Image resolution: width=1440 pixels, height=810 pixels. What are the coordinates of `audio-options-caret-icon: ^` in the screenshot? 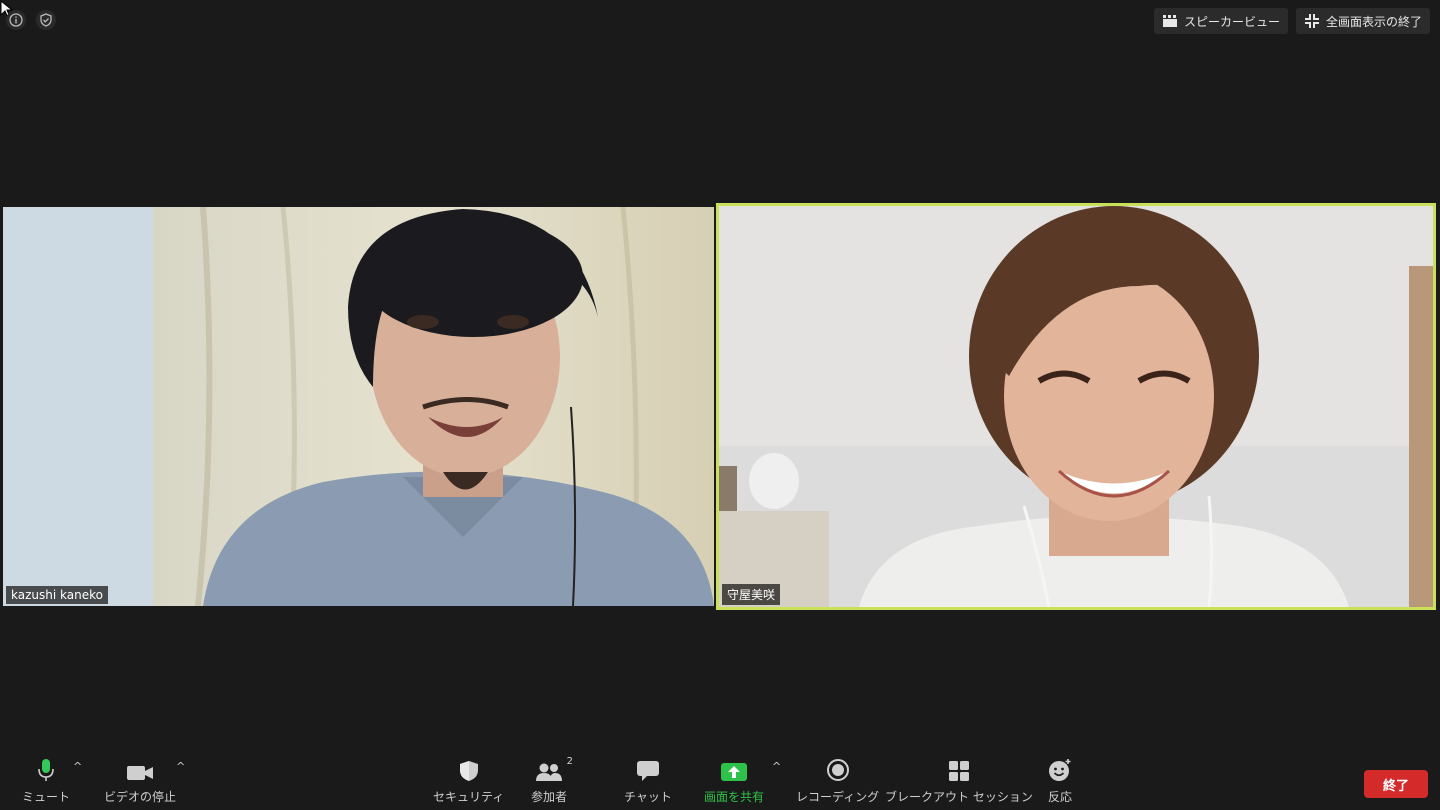 It's located at (77, 766).